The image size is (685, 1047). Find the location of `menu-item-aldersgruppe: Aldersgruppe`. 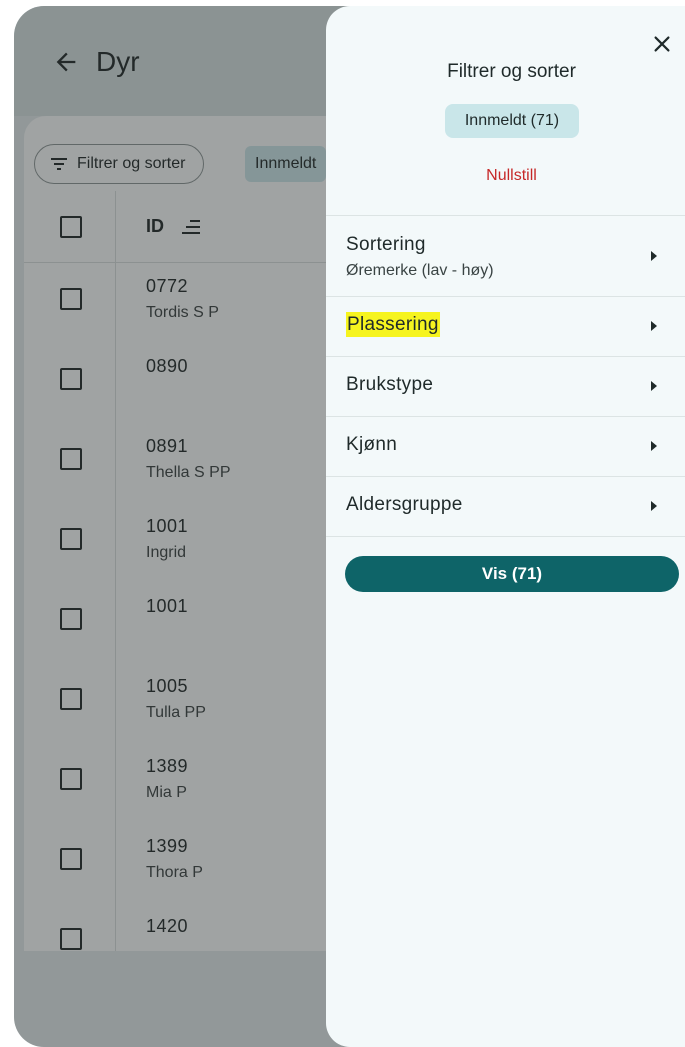

menu-item-aldersgruppe: Aldersgruppe is located at coordinates (505, 506).